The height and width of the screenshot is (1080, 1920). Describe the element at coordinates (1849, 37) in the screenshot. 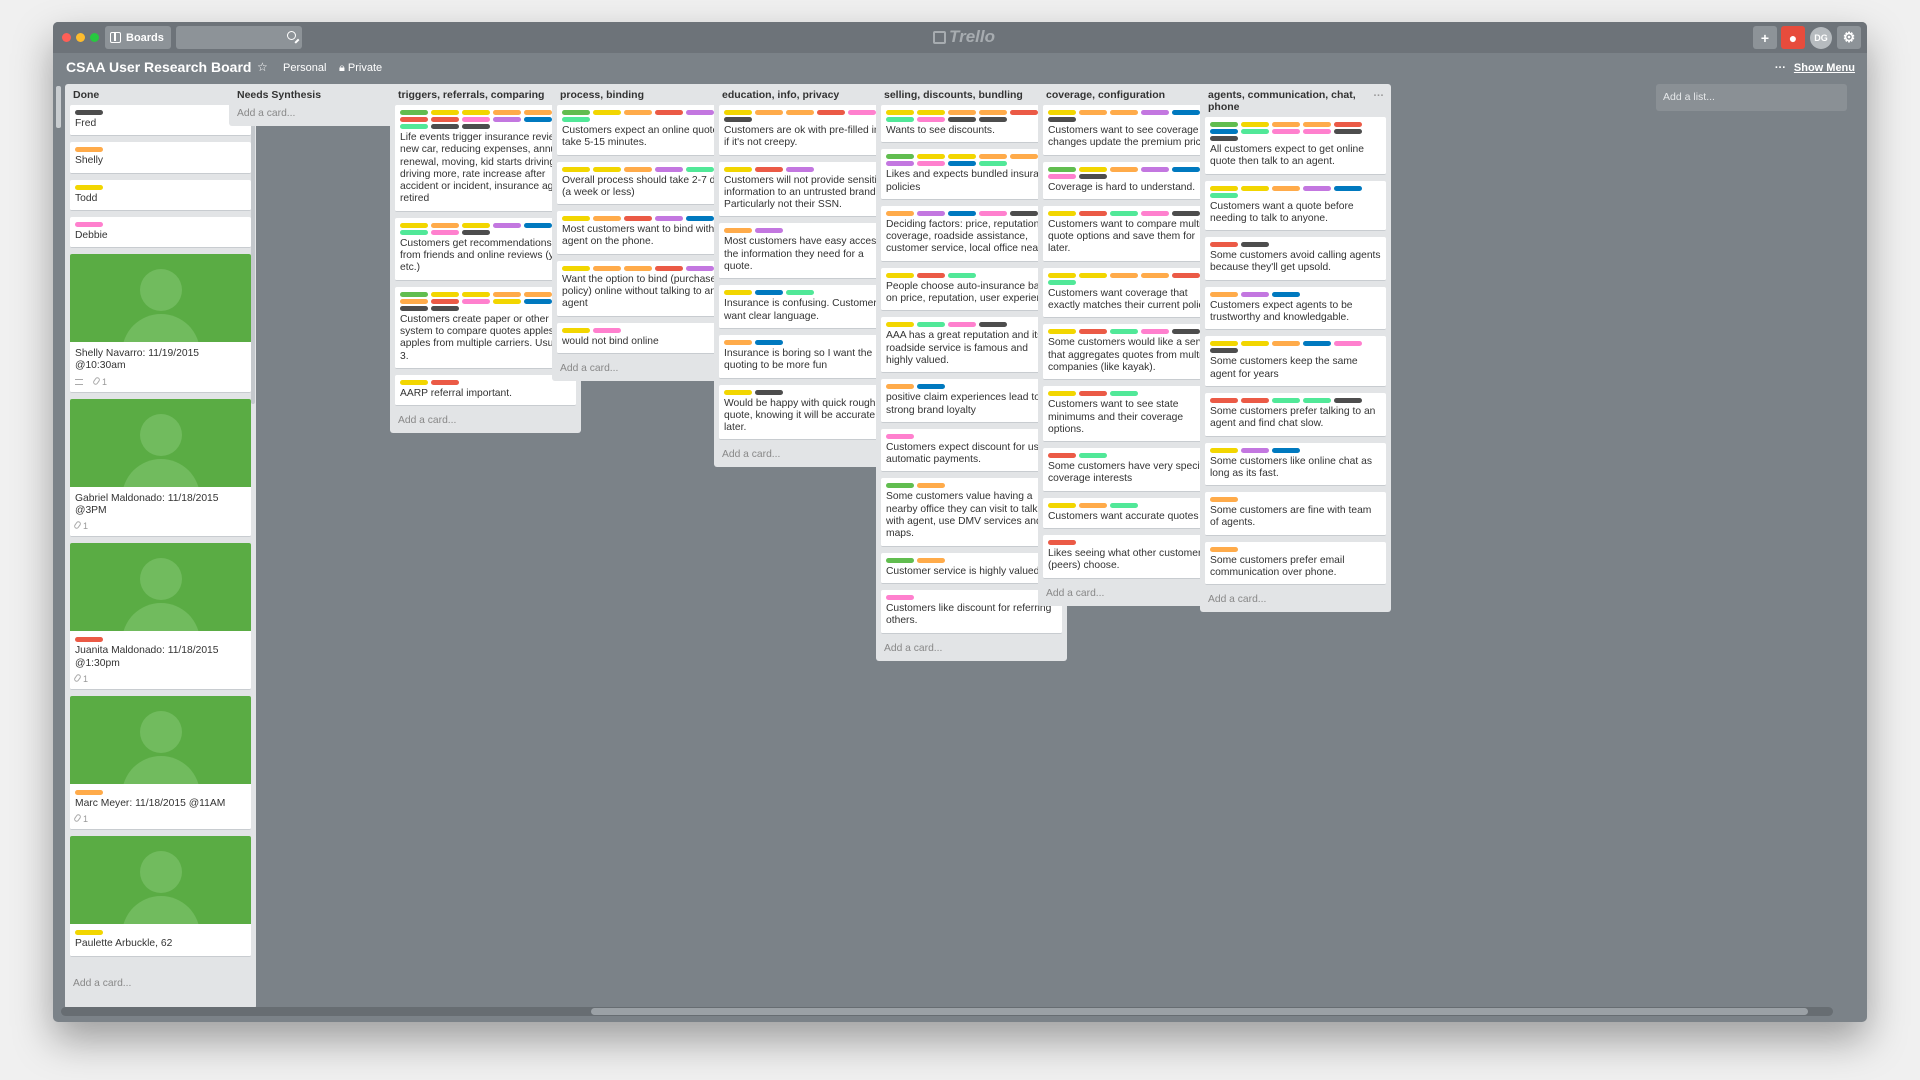

I see `settings-gear-icon: ⚙` at that location.